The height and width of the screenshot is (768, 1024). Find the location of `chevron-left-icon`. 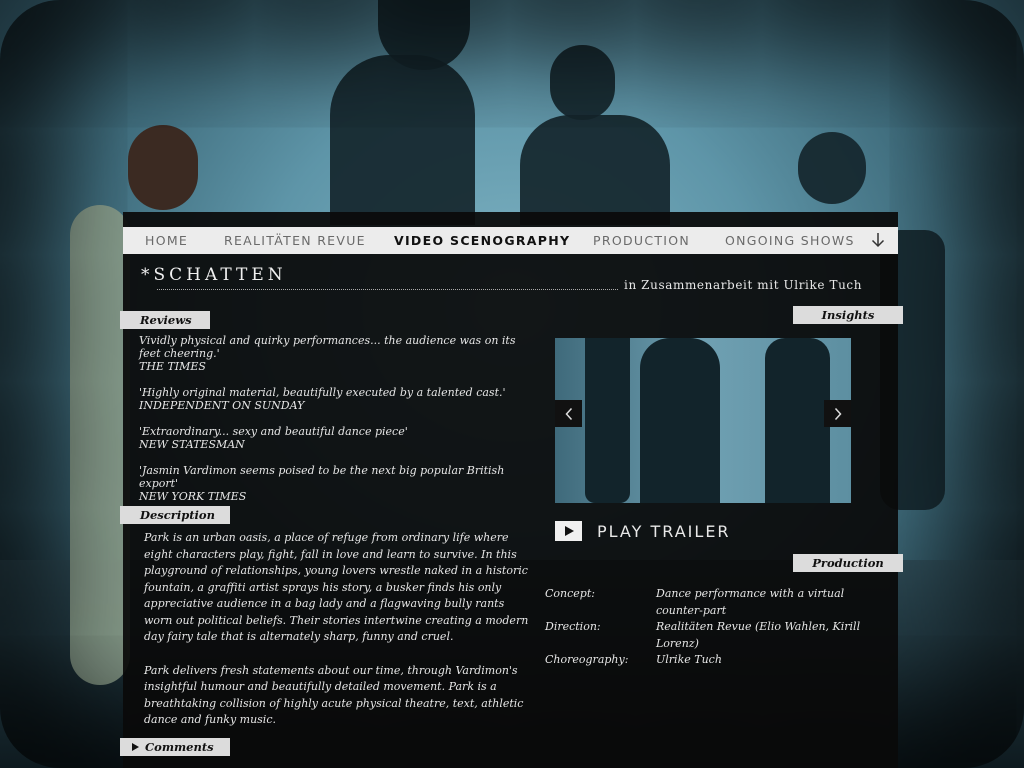

chevron-left-icon is located at coordinates (568, 413).